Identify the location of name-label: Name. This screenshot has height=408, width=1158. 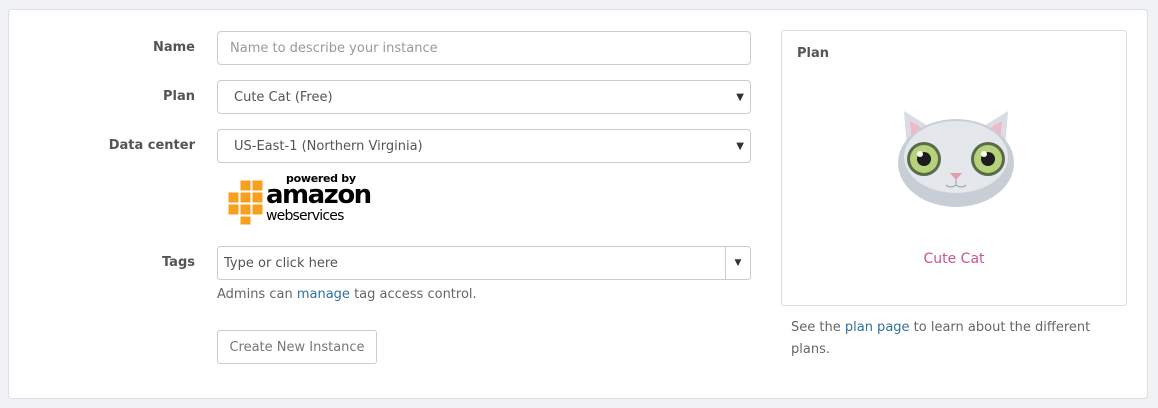
(173, 47).